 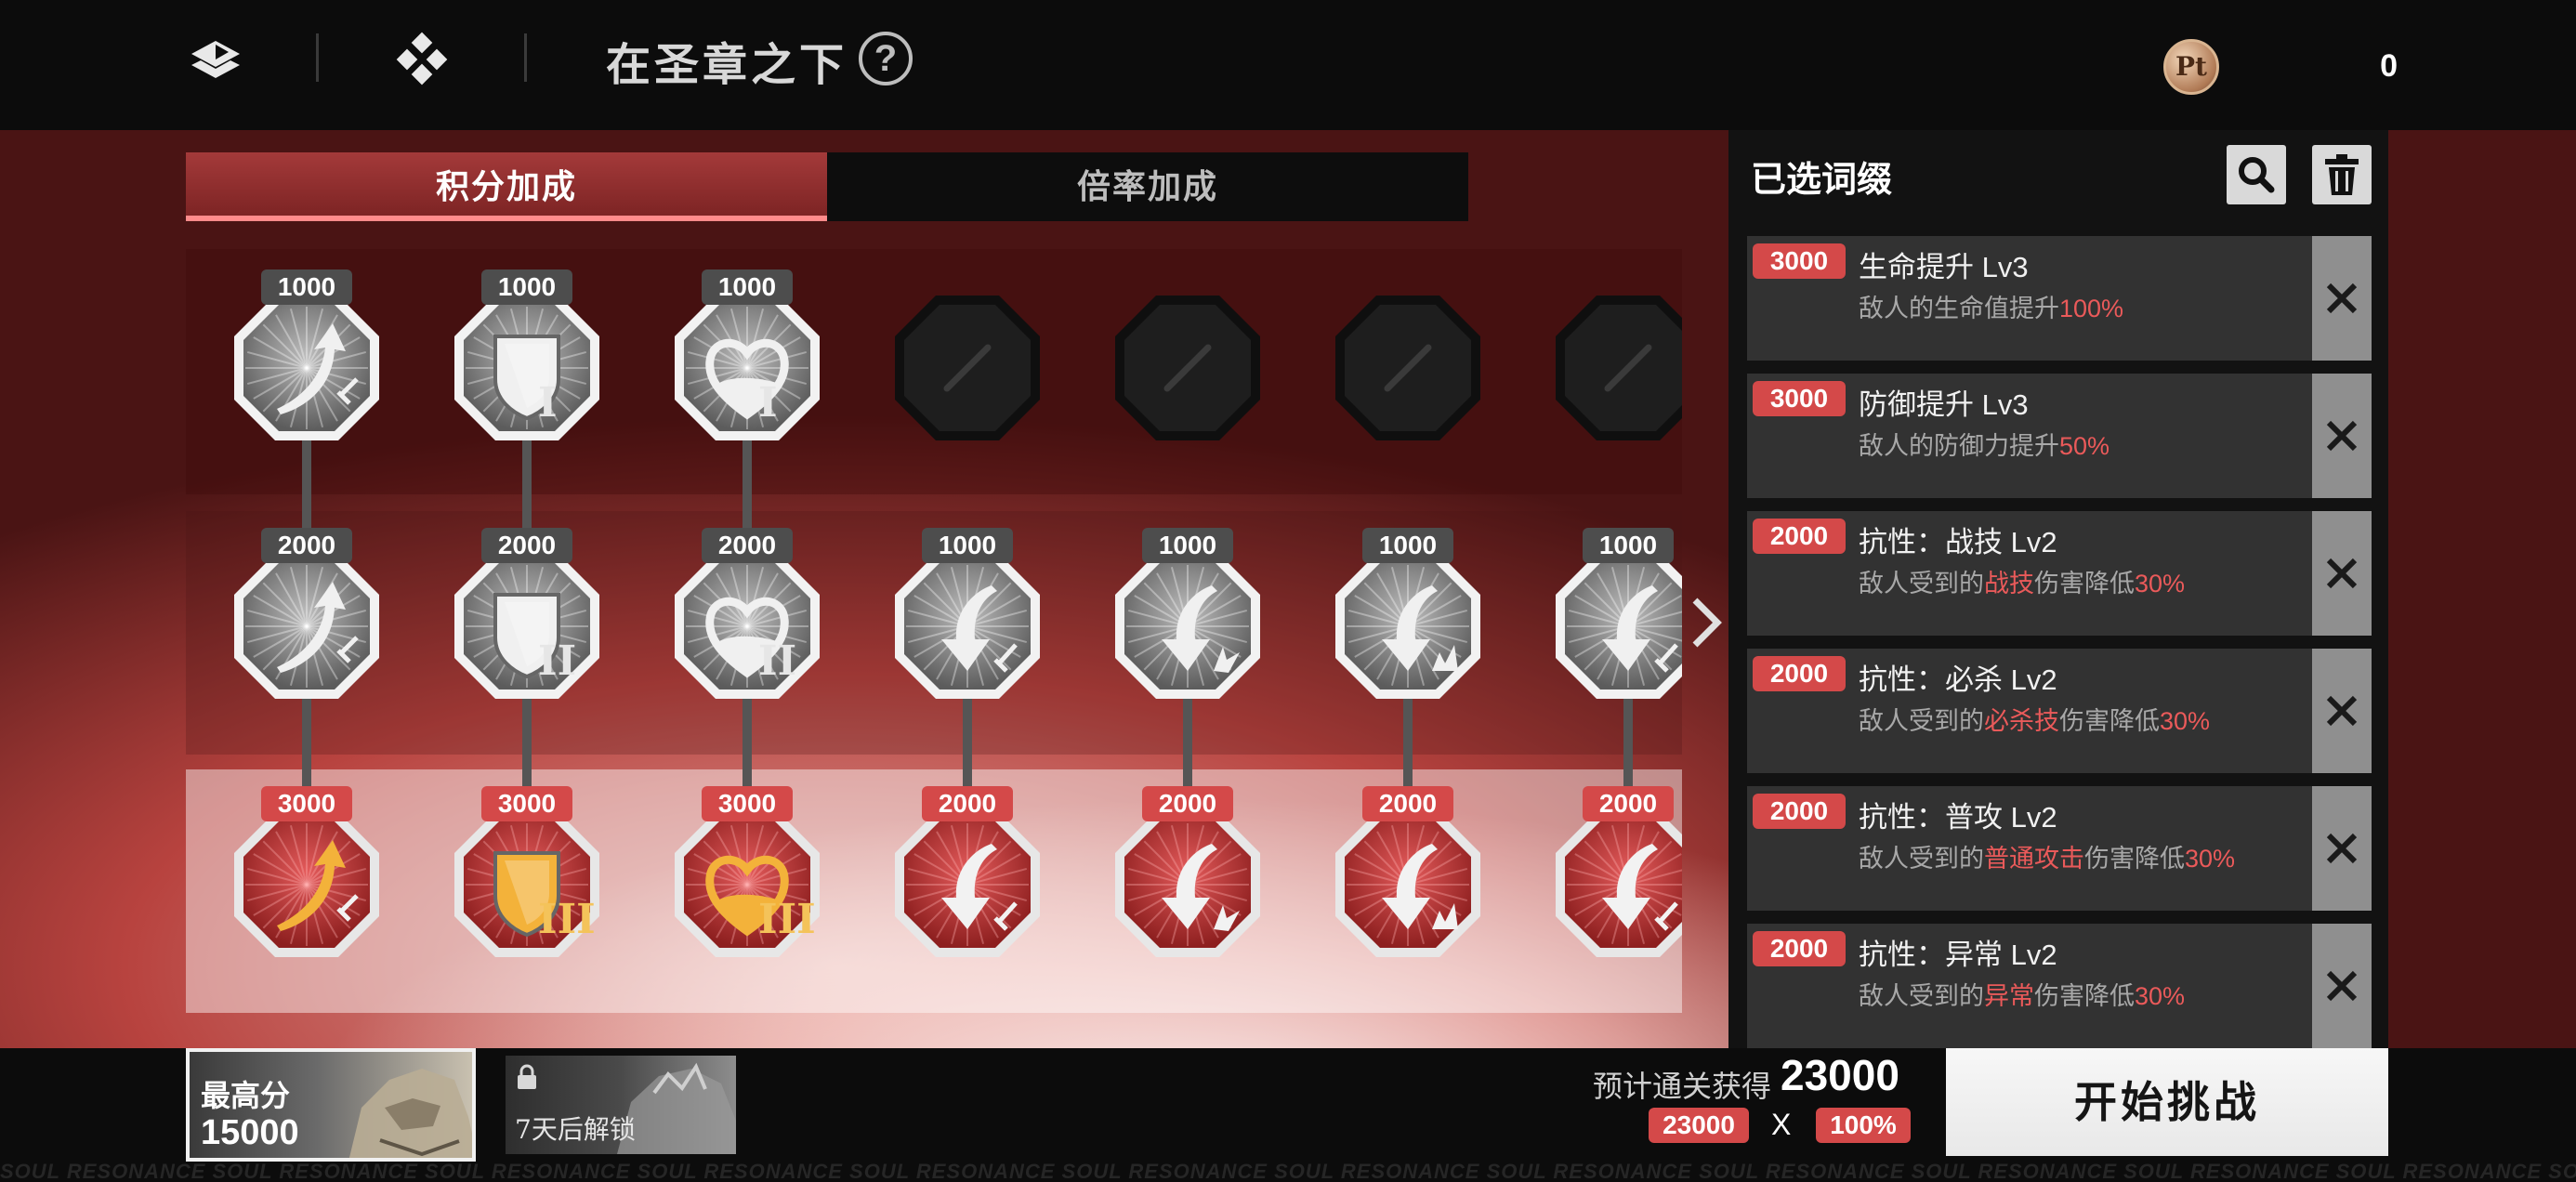 What do you see at coordinates (1944, 404) in the screenshot?
I see `affix-name: 防御提升 Lv3` at bounding box center [1944, 404].